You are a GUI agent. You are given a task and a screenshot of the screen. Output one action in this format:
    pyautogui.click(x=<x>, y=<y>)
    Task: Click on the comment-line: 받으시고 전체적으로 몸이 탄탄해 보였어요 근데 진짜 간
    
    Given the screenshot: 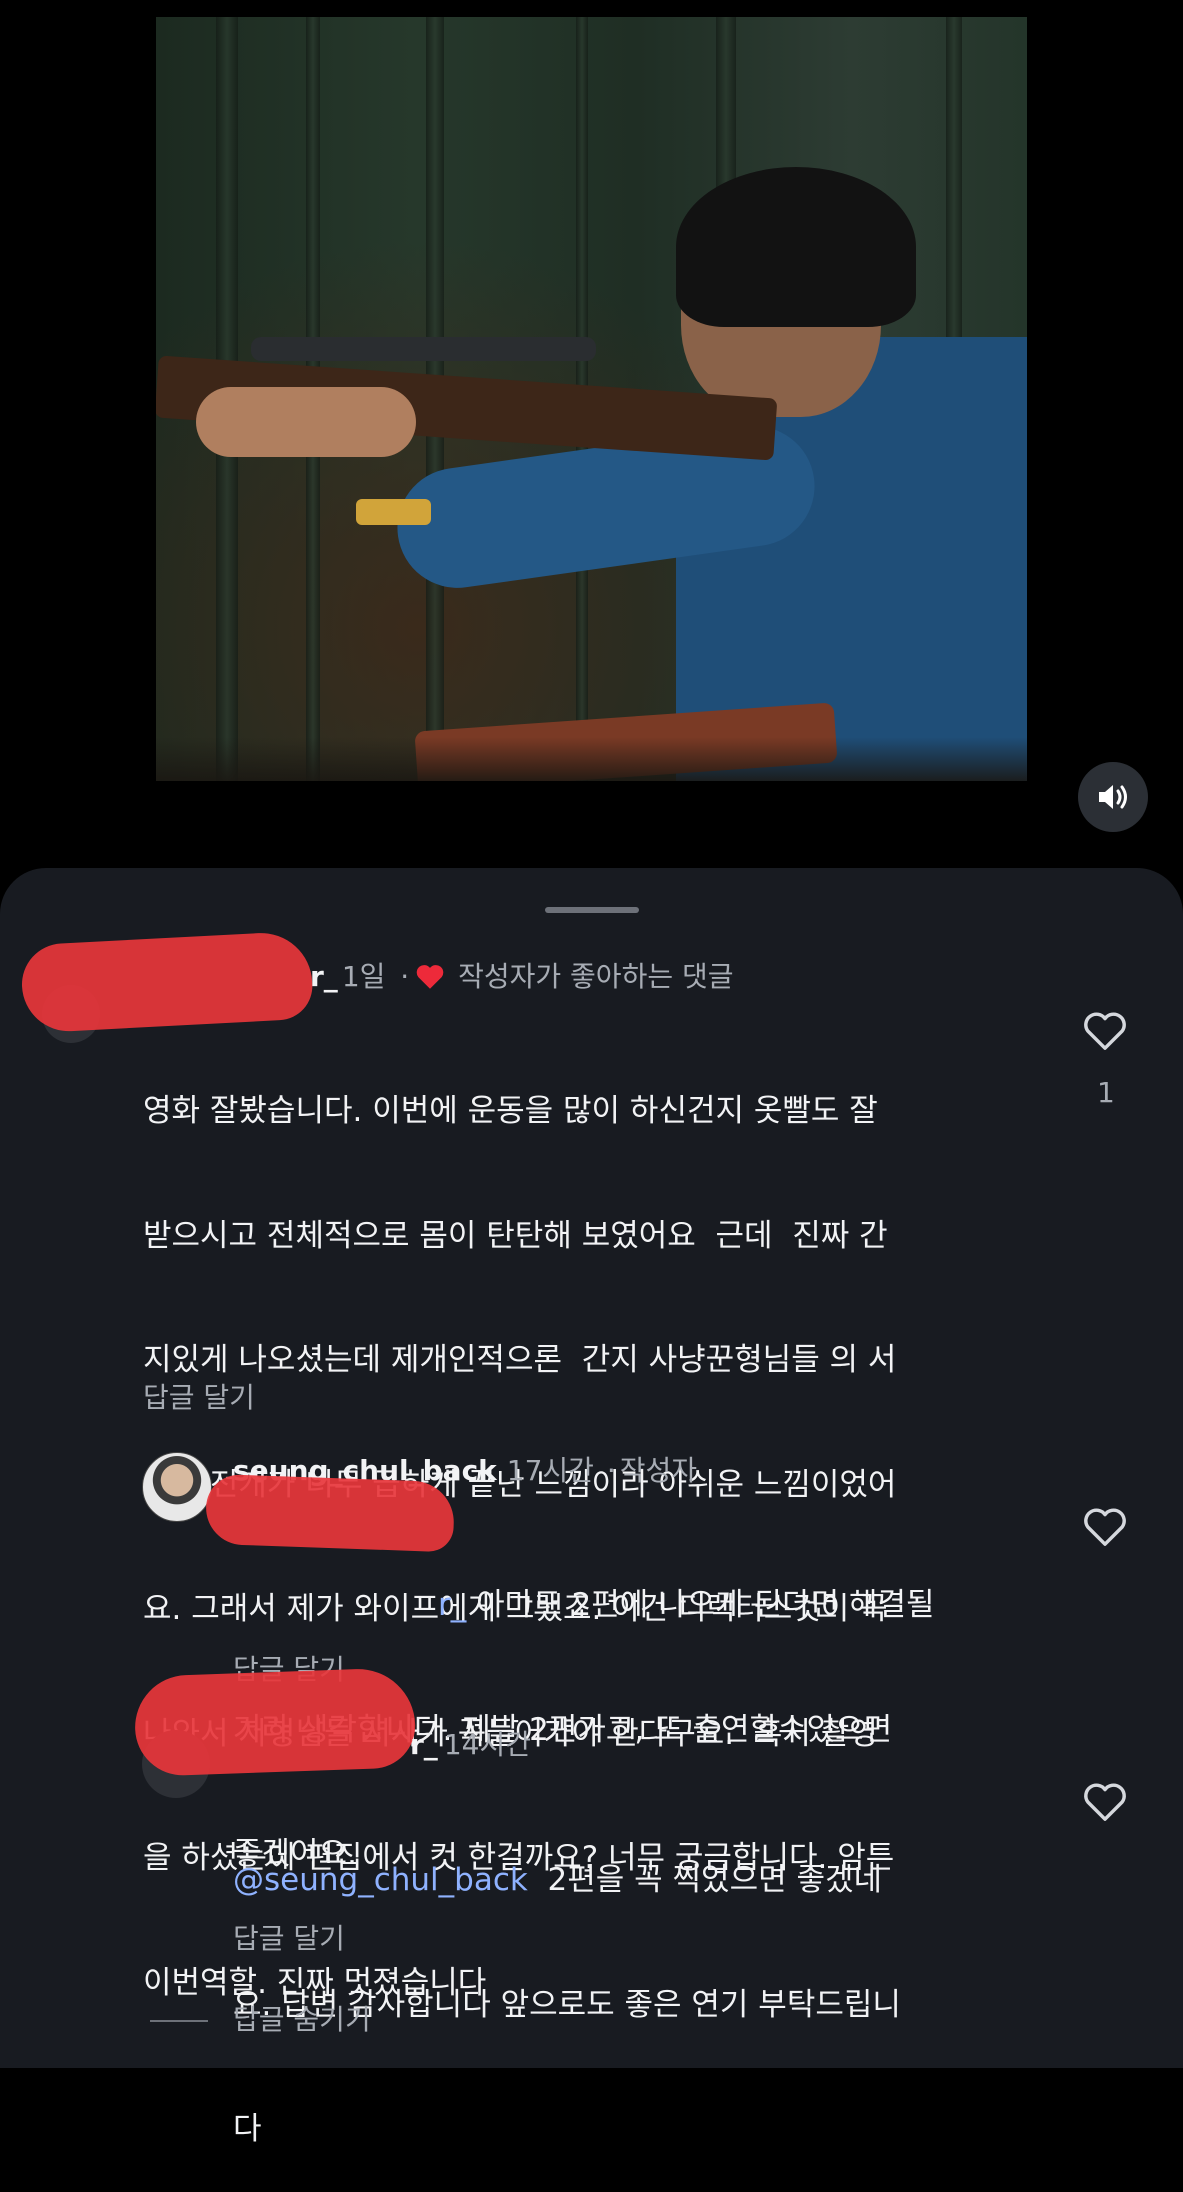 What is the action you would take?
    pyautogui.click(x=515, y=1235)
    